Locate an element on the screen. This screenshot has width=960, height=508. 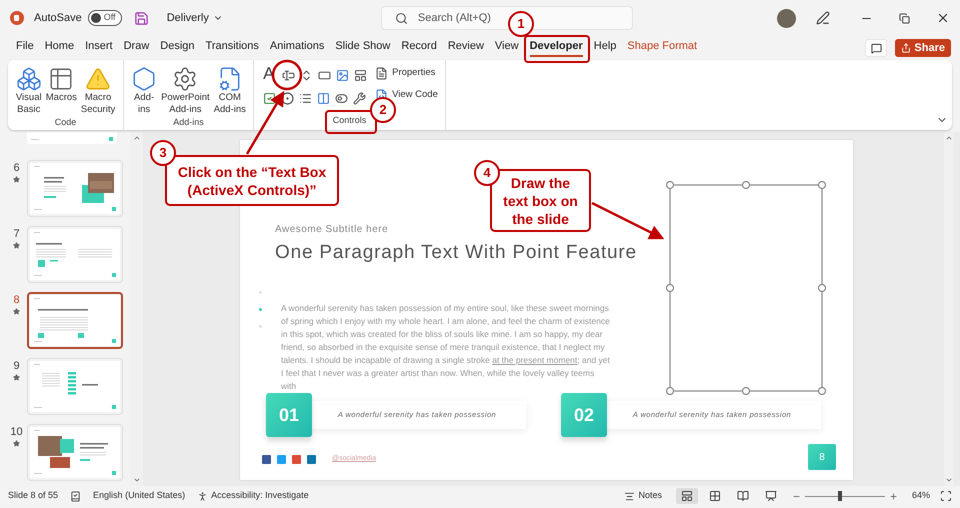
pen-icon is located at coordinates (823, 18).